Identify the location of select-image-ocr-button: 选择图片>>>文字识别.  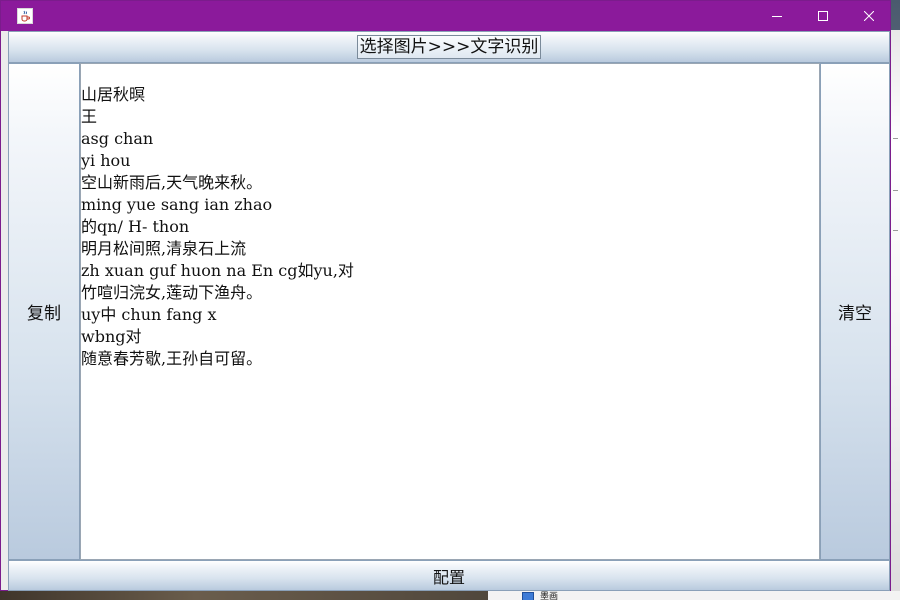
(449, 47).